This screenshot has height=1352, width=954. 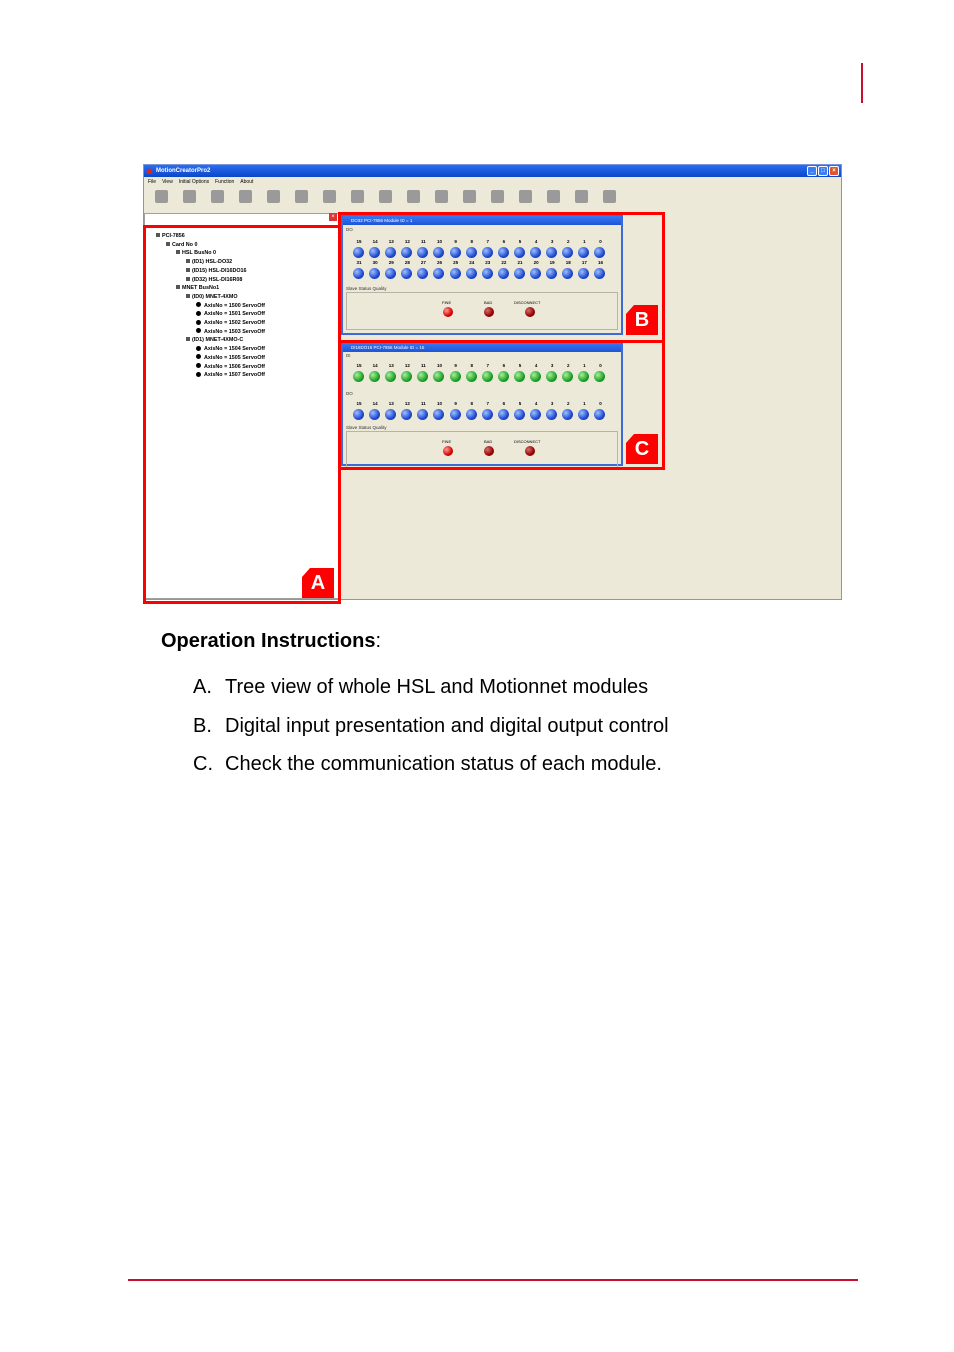 I want to click on window-title: MotionCreatorPro2, so click(x=183, y=171).